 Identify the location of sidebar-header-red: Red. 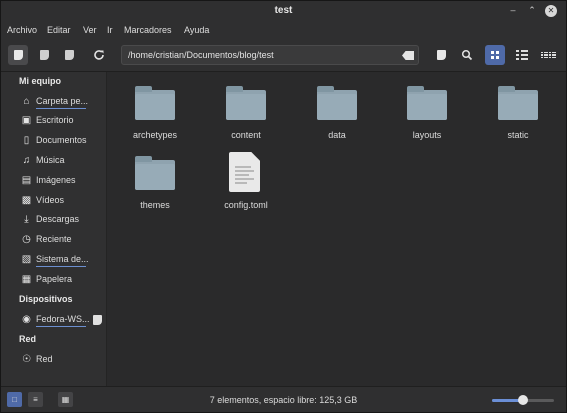
(28, 339).